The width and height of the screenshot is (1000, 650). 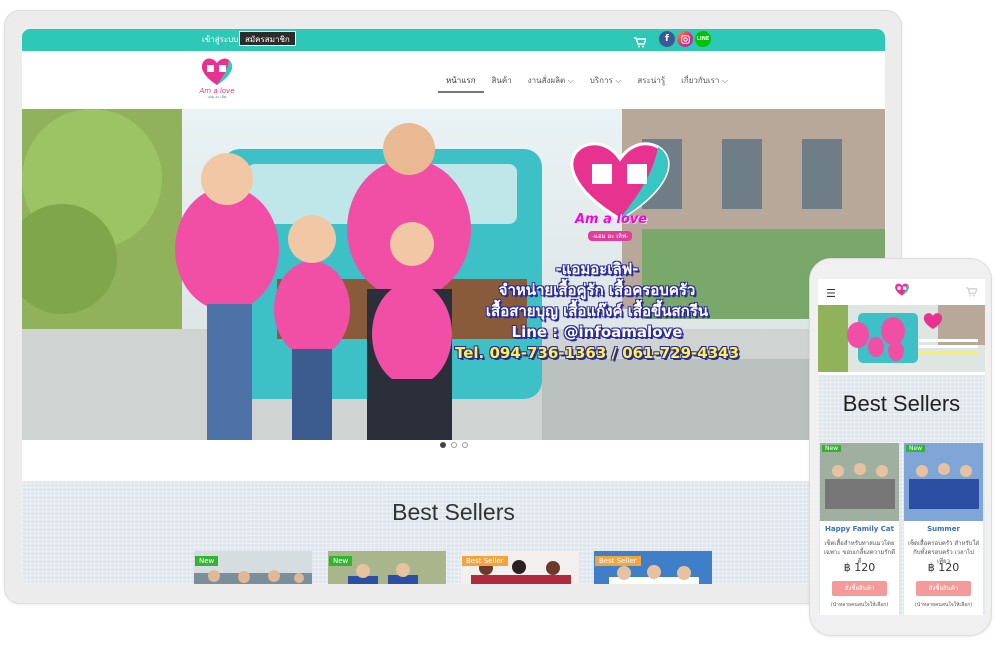 What do you see at coordinates (453, 40) in the screenshot?
I see `top-bar: เข้าสู่ระบบ สมัครสมาชิก f LINE` at bounding box center [453, 40].